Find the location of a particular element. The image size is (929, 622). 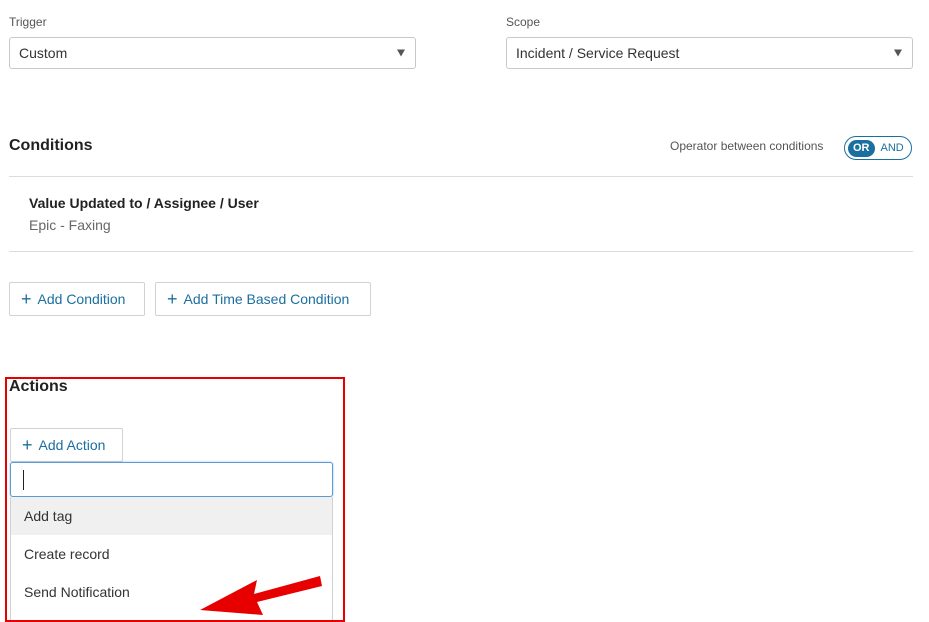

add-time-condition-label: Add Time Based Condition is located at coordinates (266, 299).